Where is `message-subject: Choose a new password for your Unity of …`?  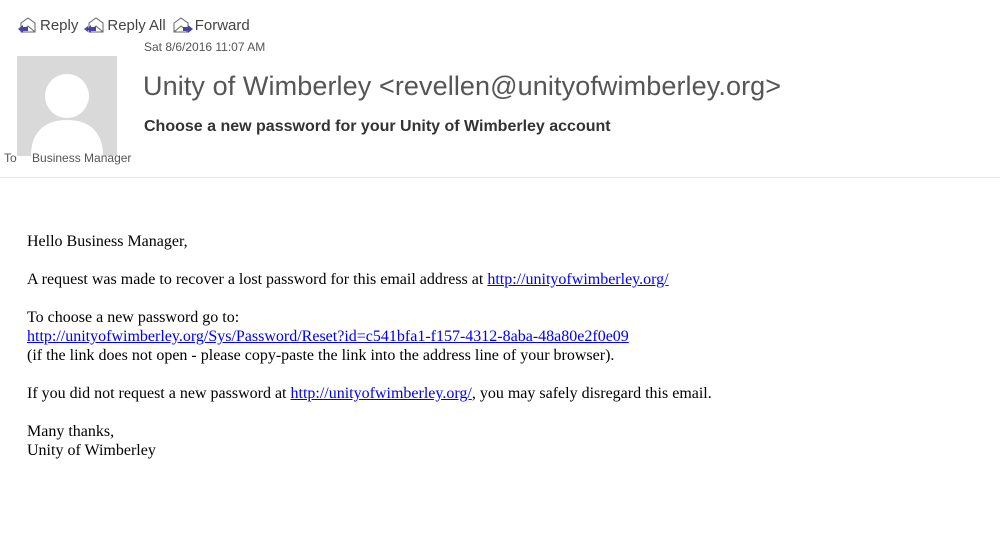
message-subject: Choose a new password for your Unity of … is located at coordinates (377, 126).